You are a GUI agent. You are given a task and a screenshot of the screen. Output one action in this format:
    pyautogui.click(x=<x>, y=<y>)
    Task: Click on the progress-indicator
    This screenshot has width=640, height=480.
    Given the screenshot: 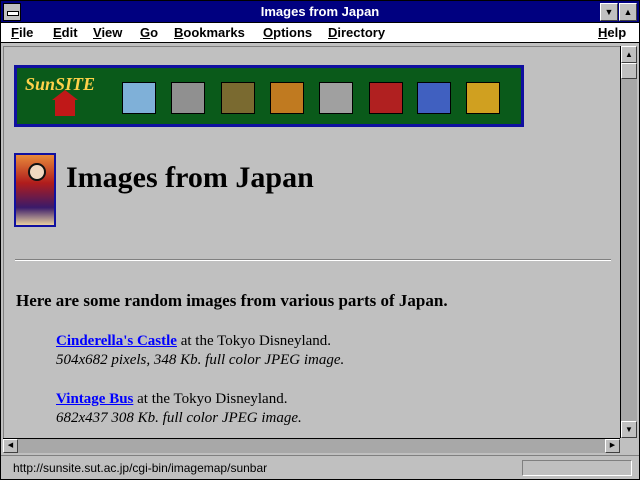 What is the action you would take?
    pyautogui.click(x=577, y=468)
    